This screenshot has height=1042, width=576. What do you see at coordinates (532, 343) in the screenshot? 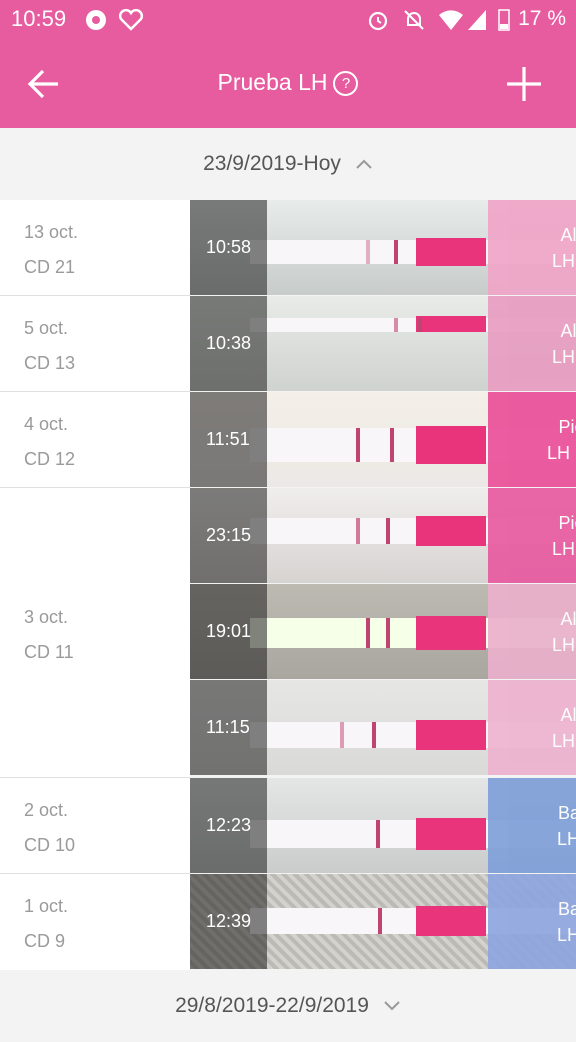
I see `result-badge: Alto LH 35` at bounding box center [532, 343].